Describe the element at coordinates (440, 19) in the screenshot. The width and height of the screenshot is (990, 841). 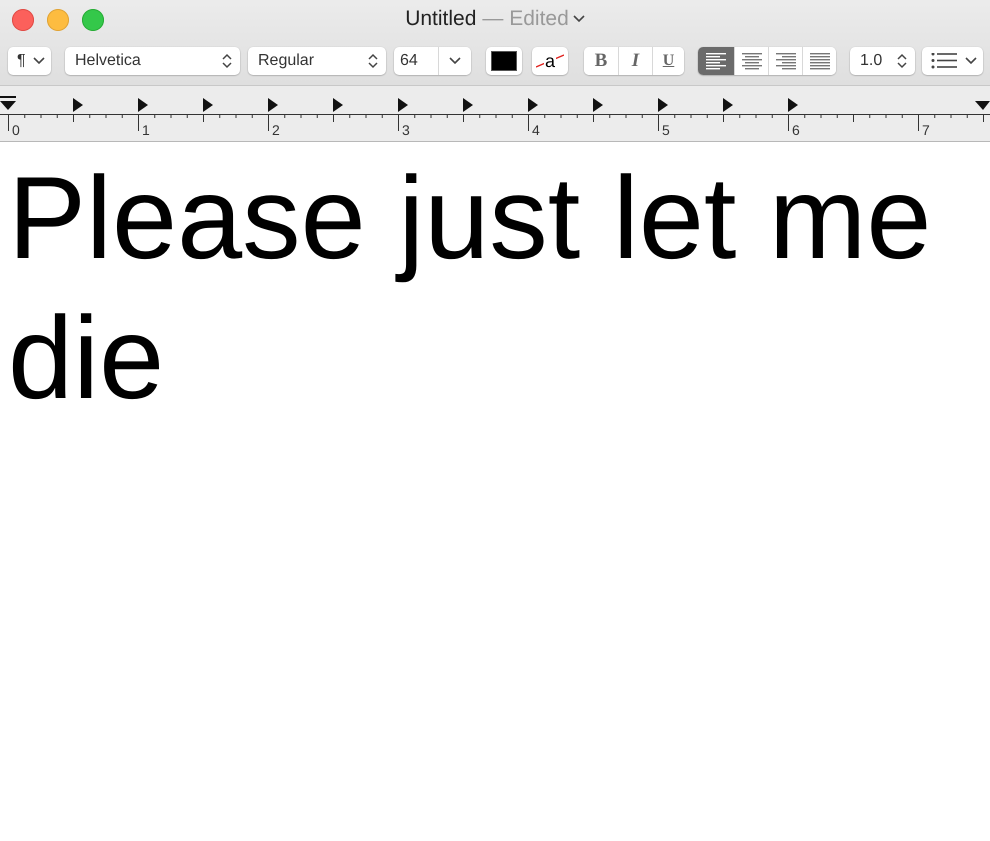
I see `window-title: Untitled` at that location.